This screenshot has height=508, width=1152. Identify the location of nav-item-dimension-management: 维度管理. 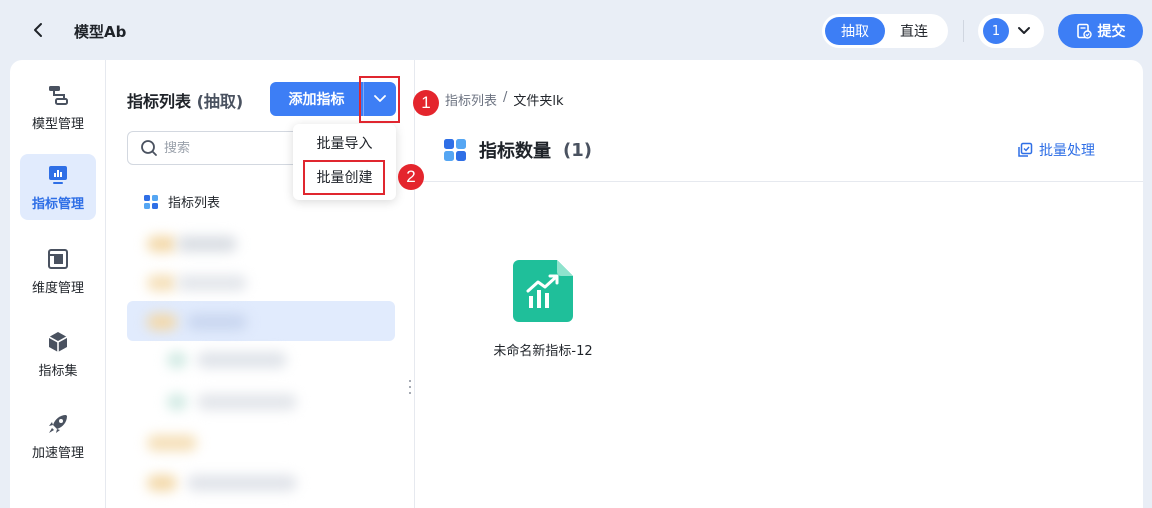
(58, 271).